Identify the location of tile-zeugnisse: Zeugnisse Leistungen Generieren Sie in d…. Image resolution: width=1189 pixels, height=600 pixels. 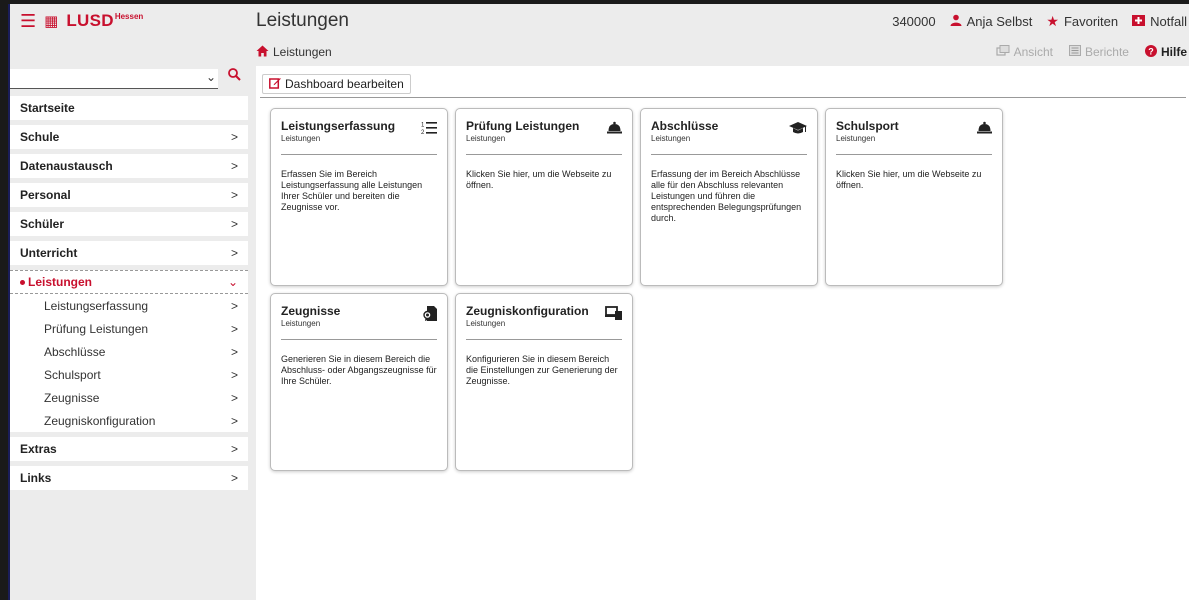
(359, 382).